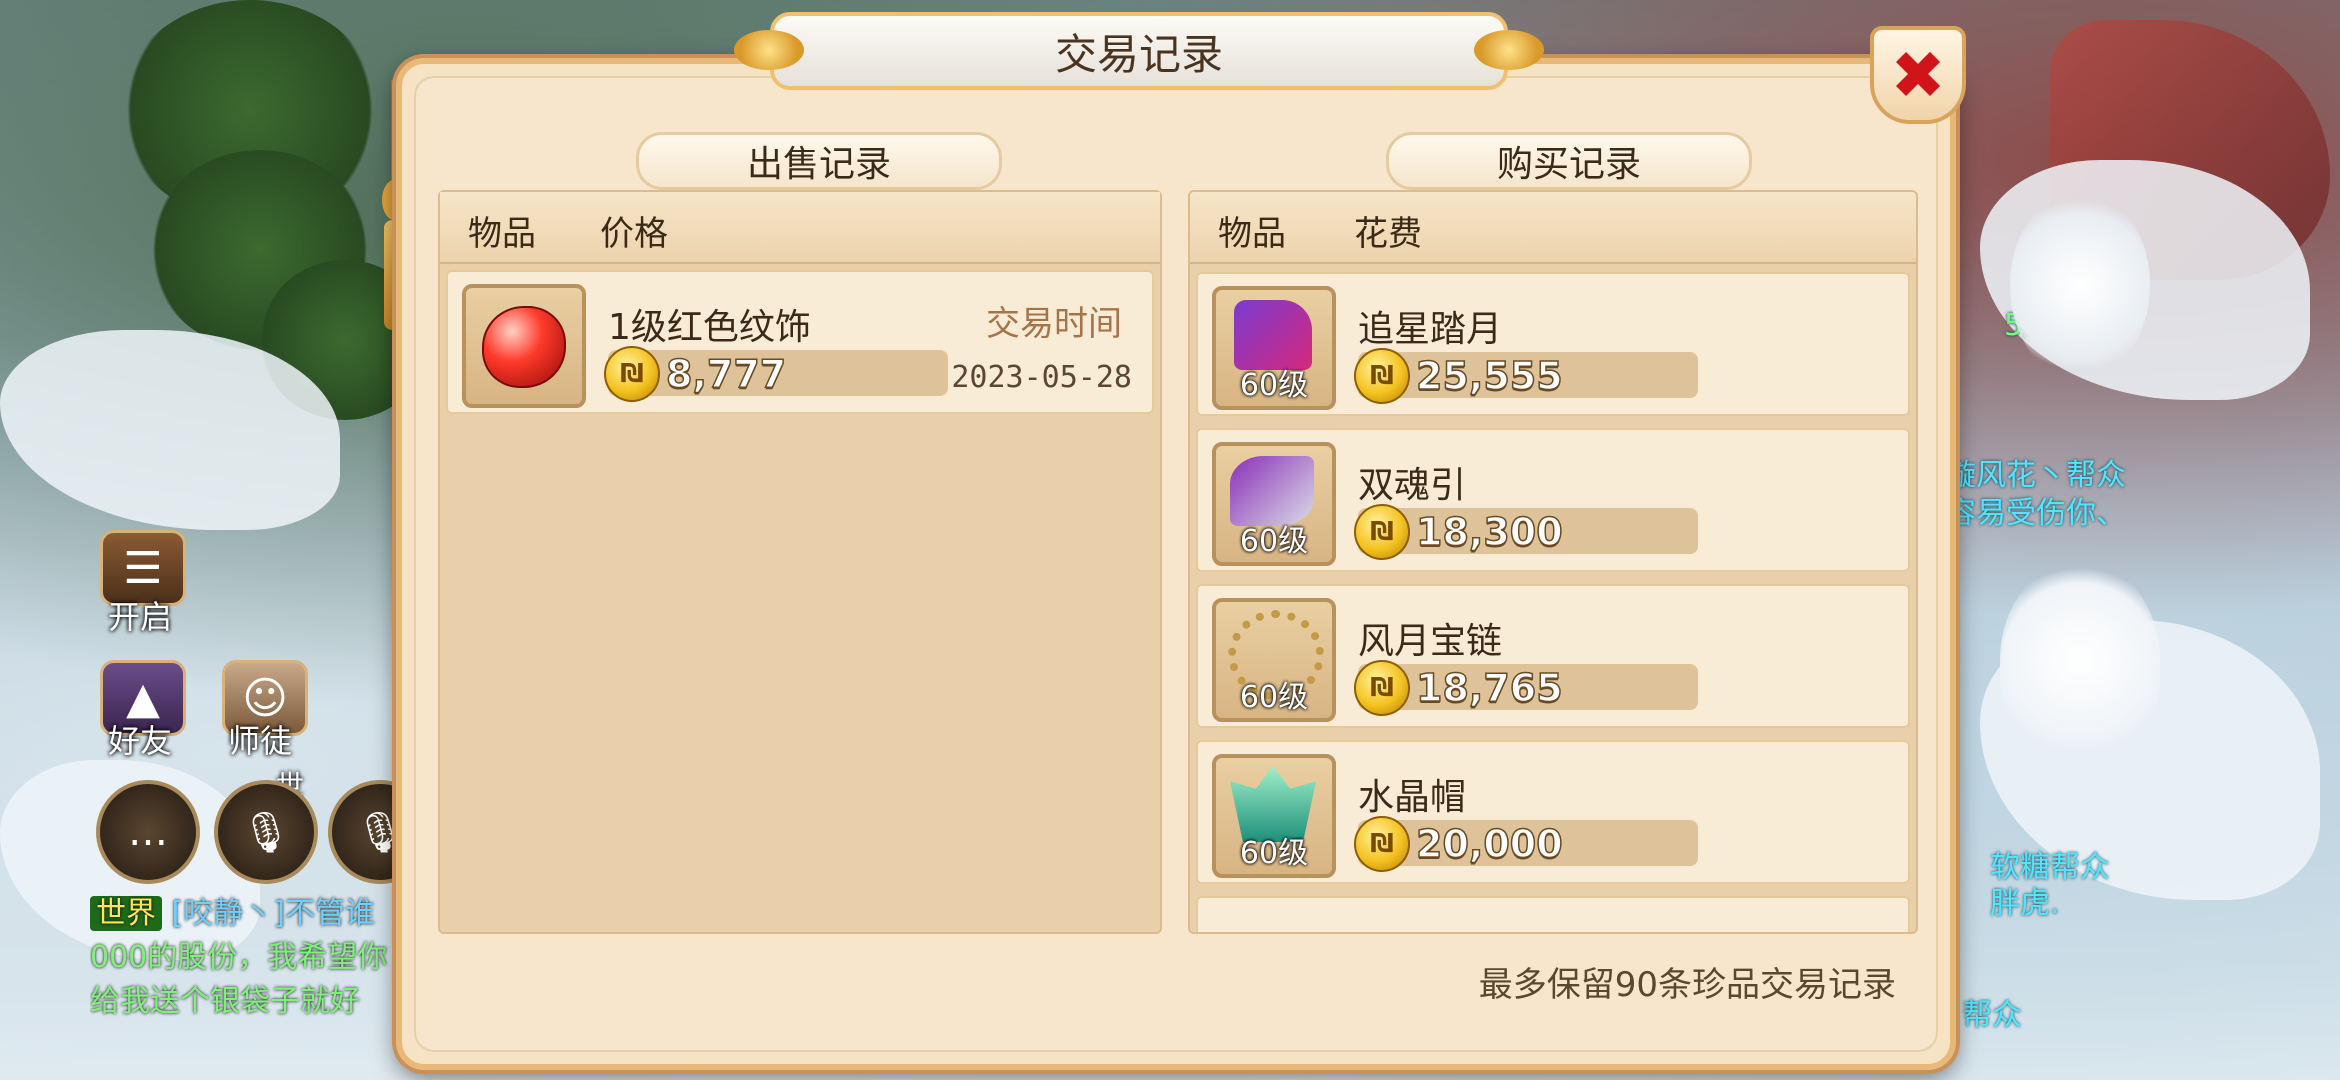 This screenshot has height=1080, width=2340. What do you see at coordinates (1569, 161) in the screenshot?
I see `buy-section-title: 购买记录` at bounding box center [1569, 161].